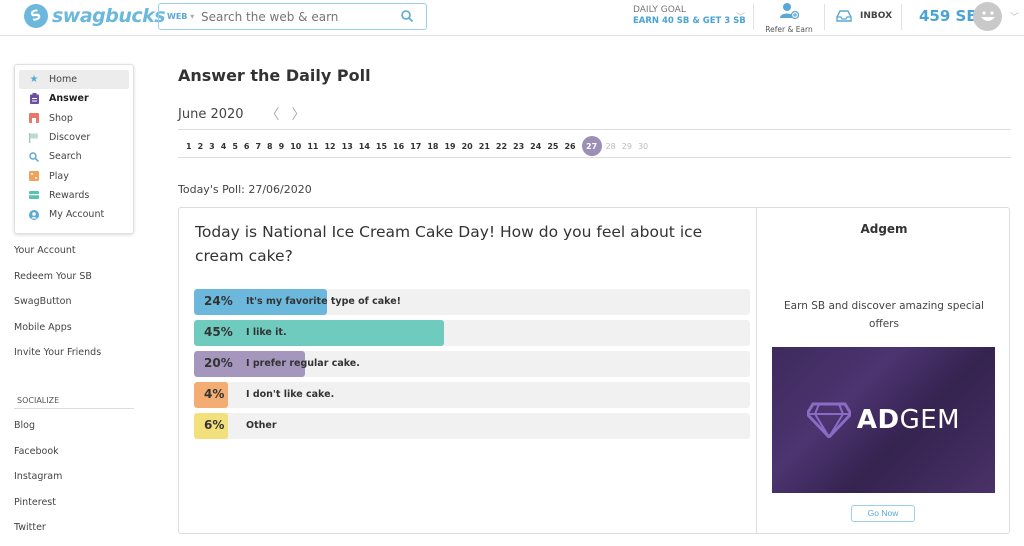  What do you see at coordinates (34, 99) in the screenshot?
I see `clipboard-icon` at bounding box center [34, 99].